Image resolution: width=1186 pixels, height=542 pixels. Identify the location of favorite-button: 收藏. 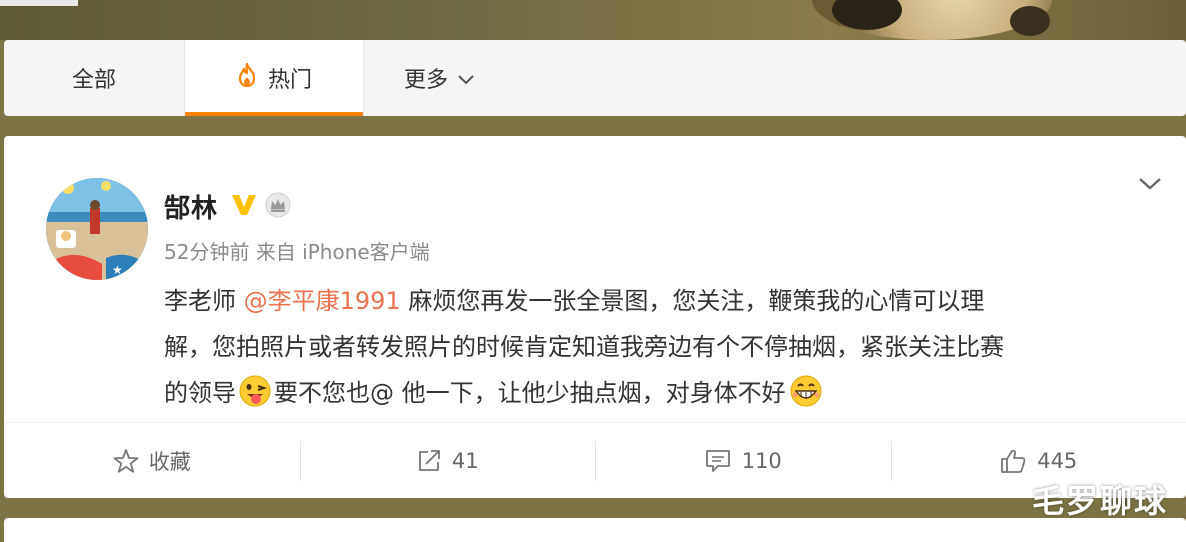
(152, 461).